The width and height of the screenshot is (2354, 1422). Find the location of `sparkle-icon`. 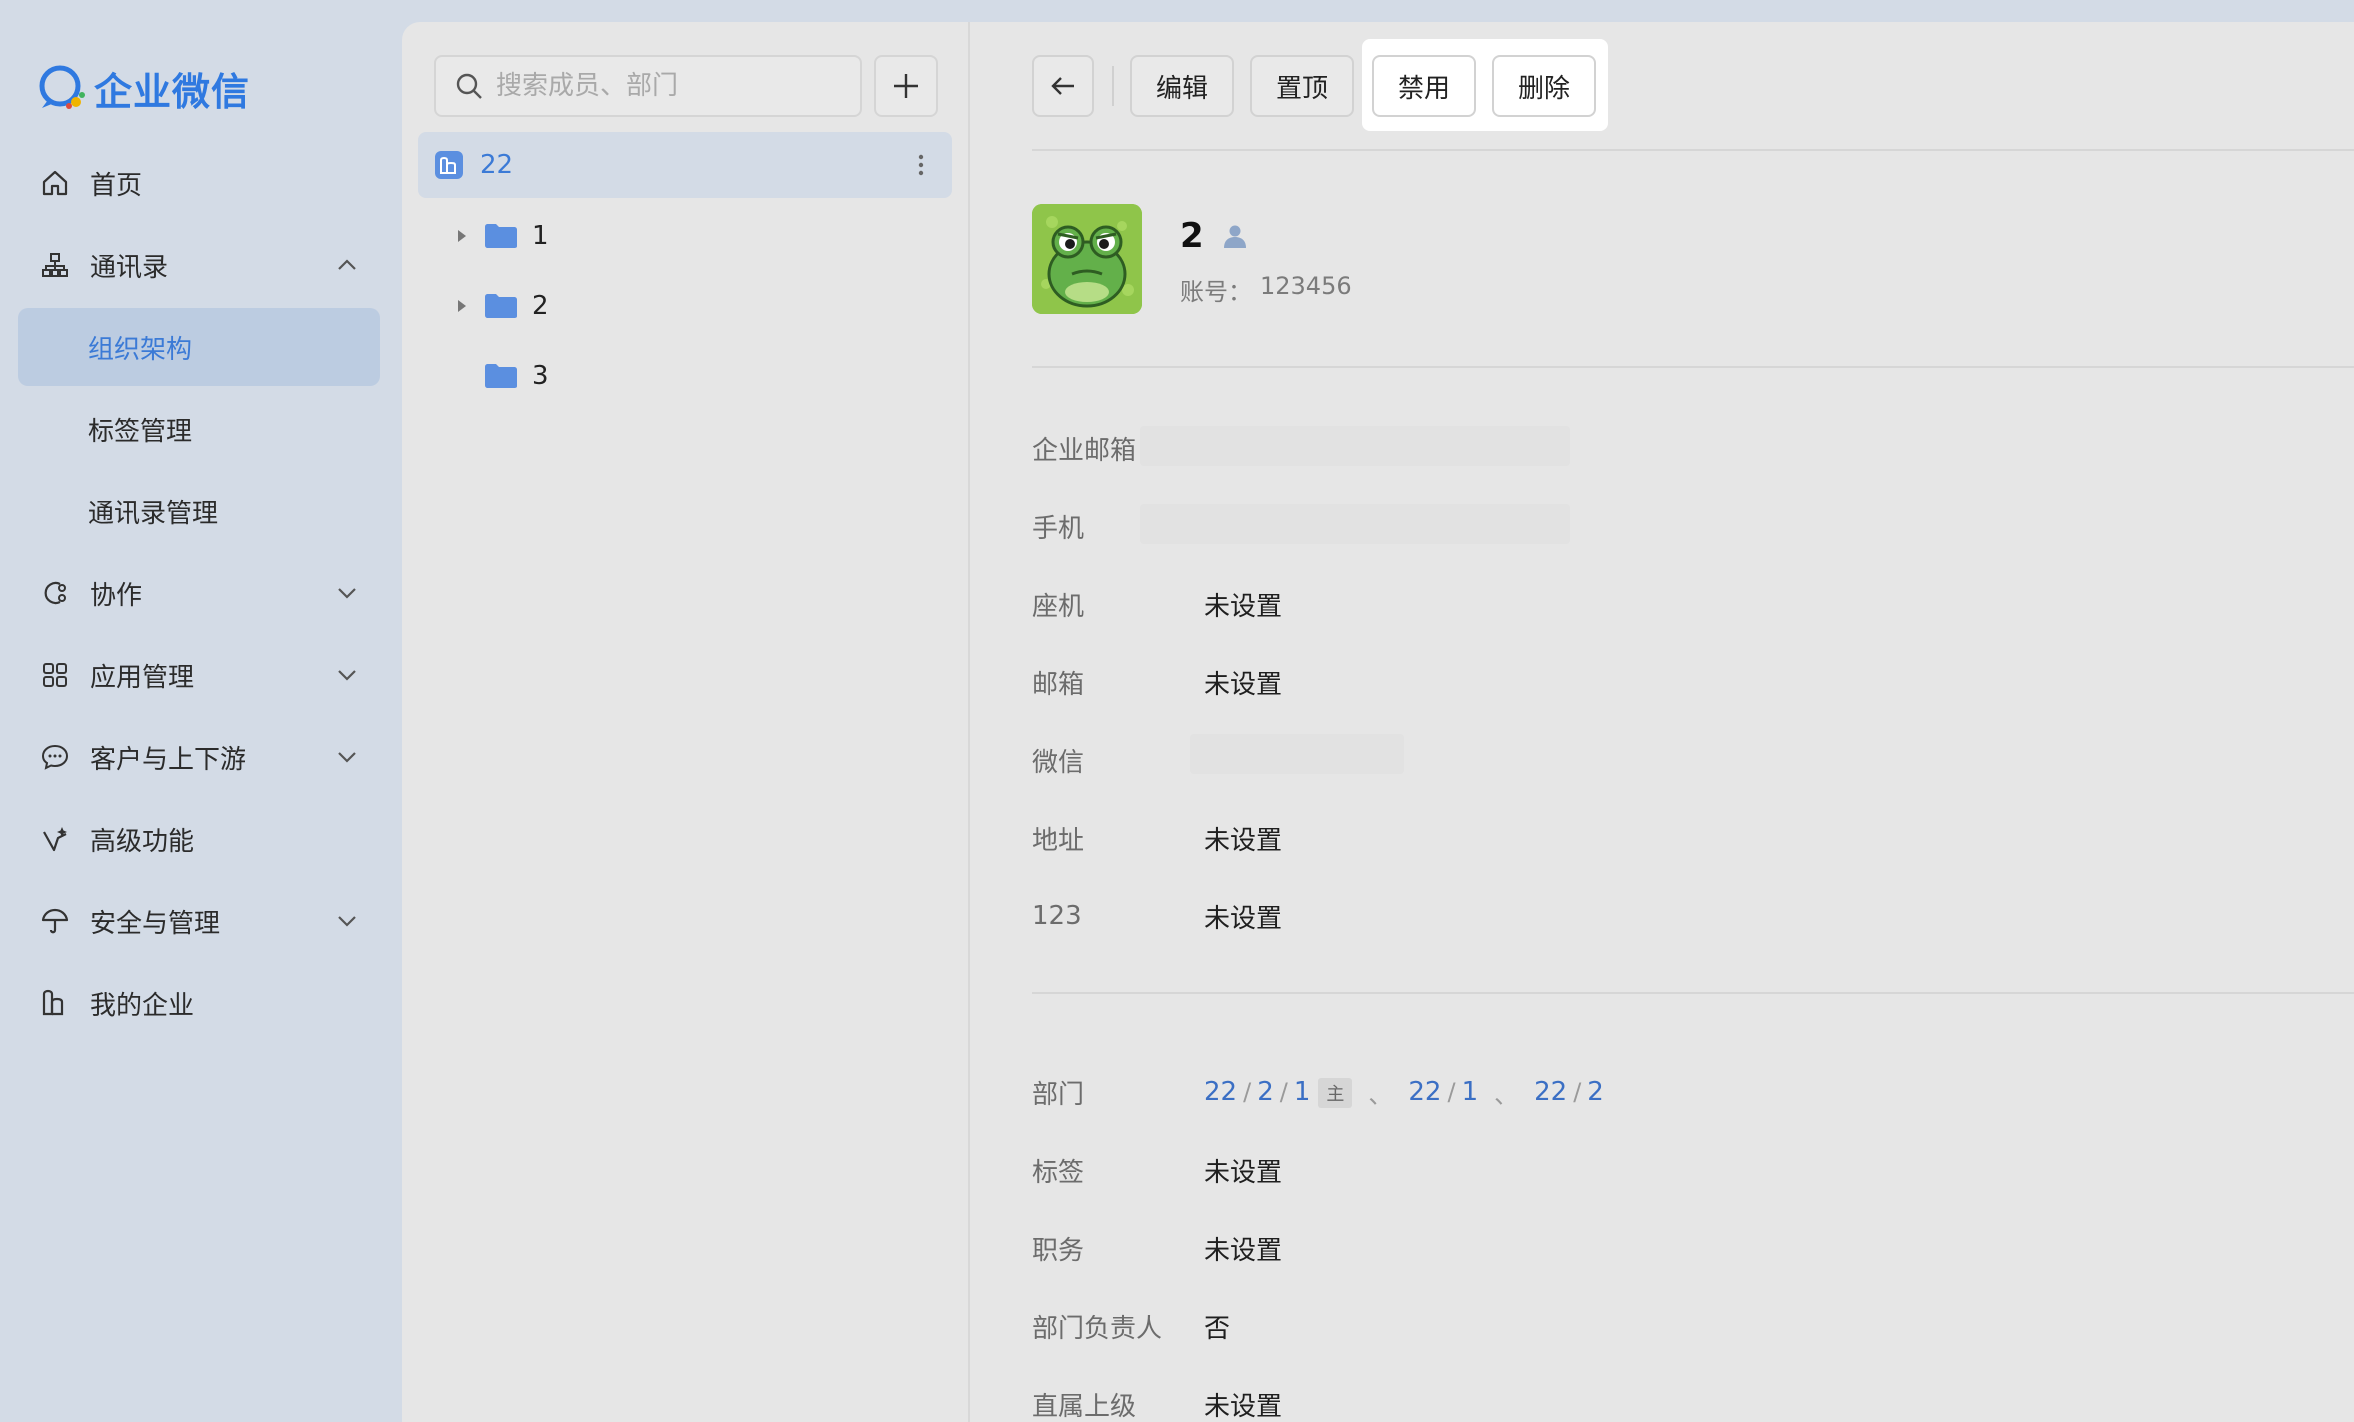

sparkle-icon is located at coordinates (55, 839).